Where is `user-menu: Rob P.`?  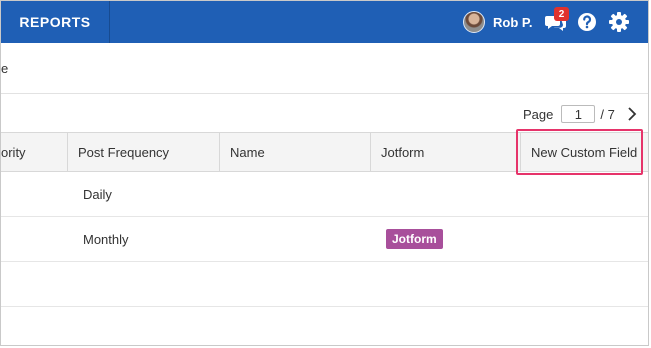 user-menu: Rob P. is located at coordinates (498, 22).